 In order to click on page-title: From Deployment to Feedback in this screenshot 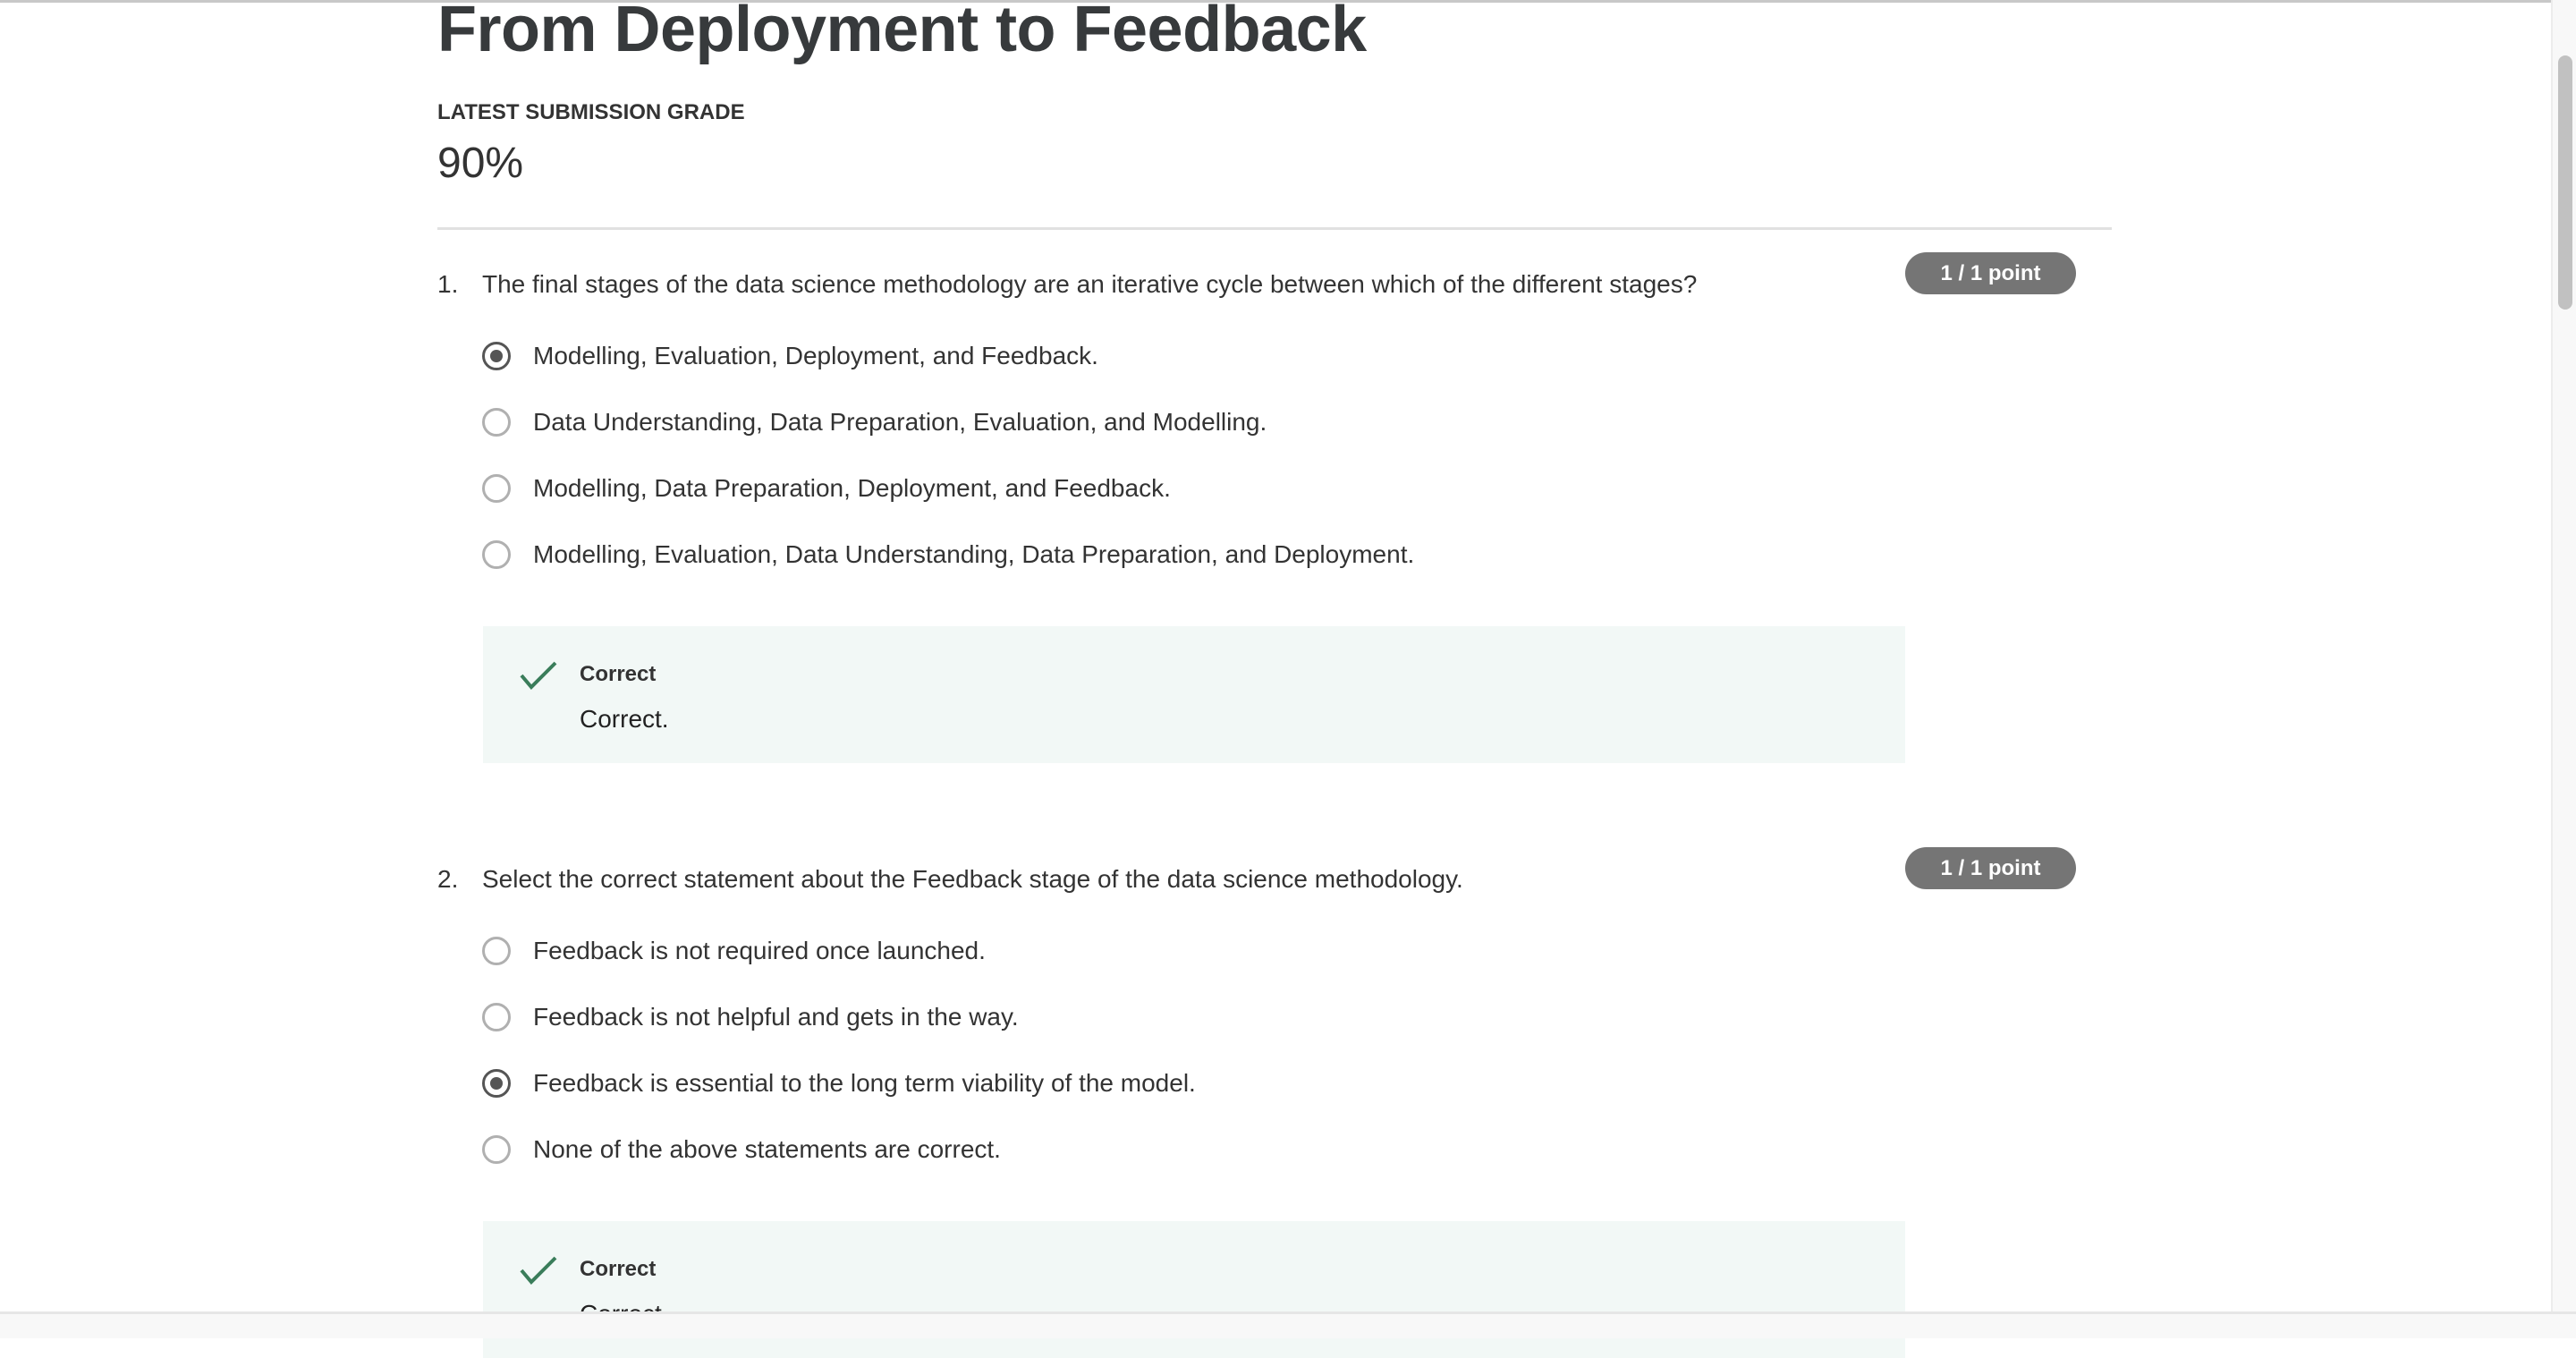, I will do `click(902, 32)`.